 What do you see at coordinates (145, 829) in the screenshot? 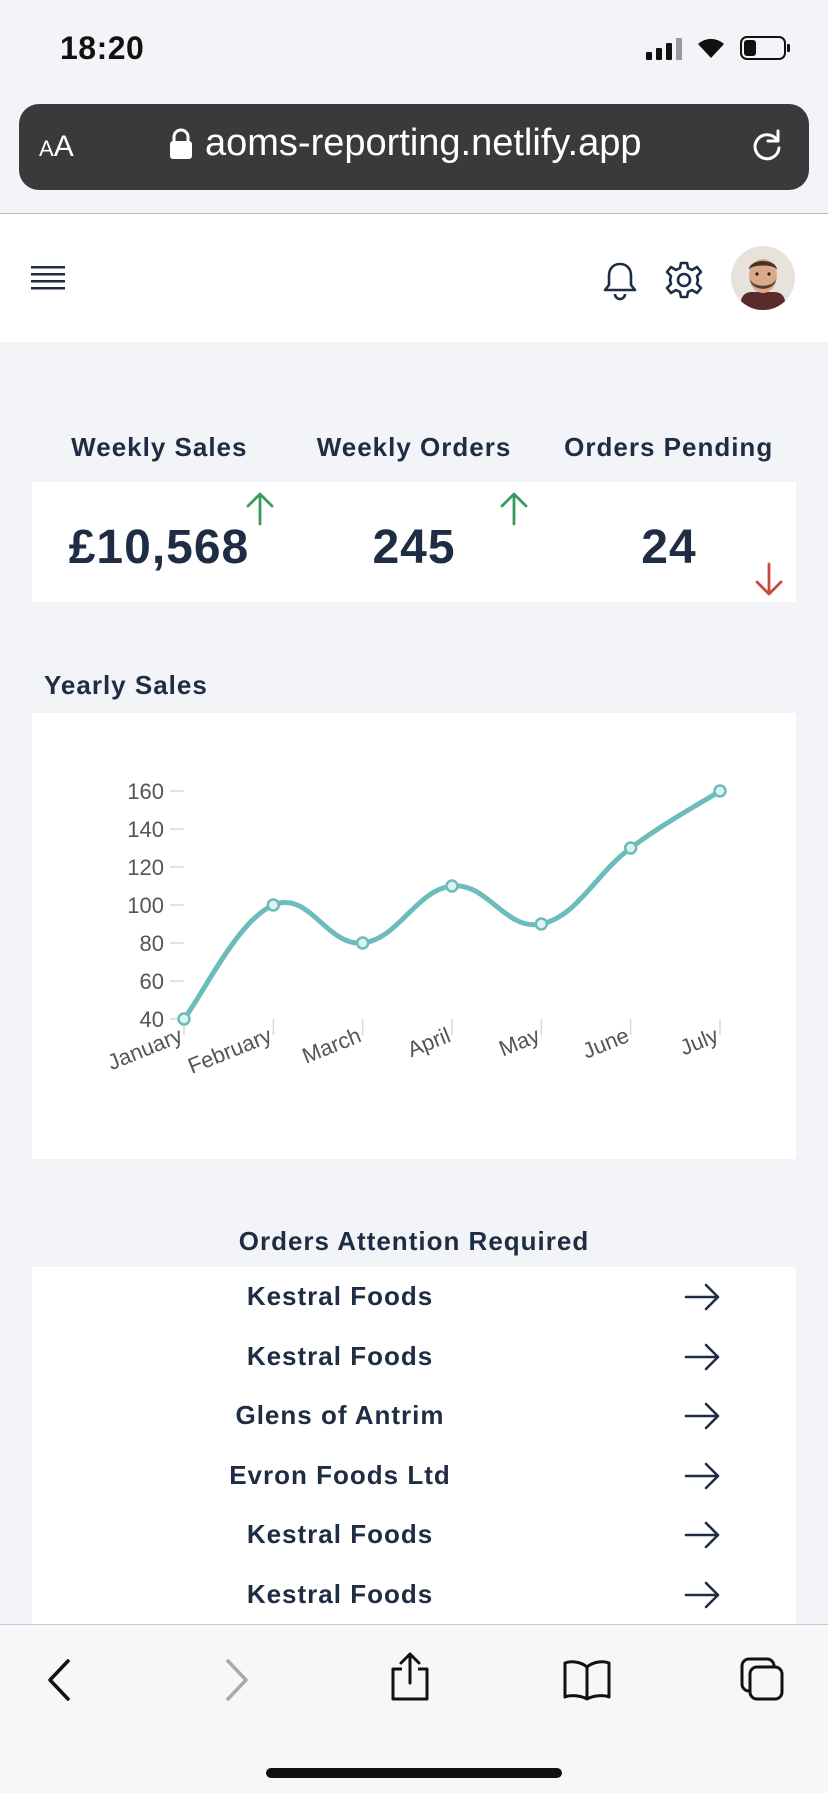
I see `y-tick-label: 140` at bounding box center [145, 829].